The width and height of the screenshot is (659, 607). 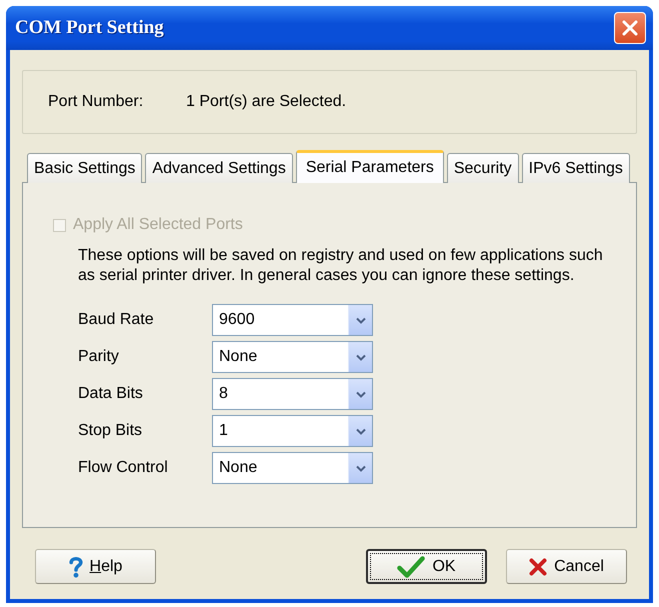 I want to click on field-label: Stop Bits, so click(x=111, y=431).